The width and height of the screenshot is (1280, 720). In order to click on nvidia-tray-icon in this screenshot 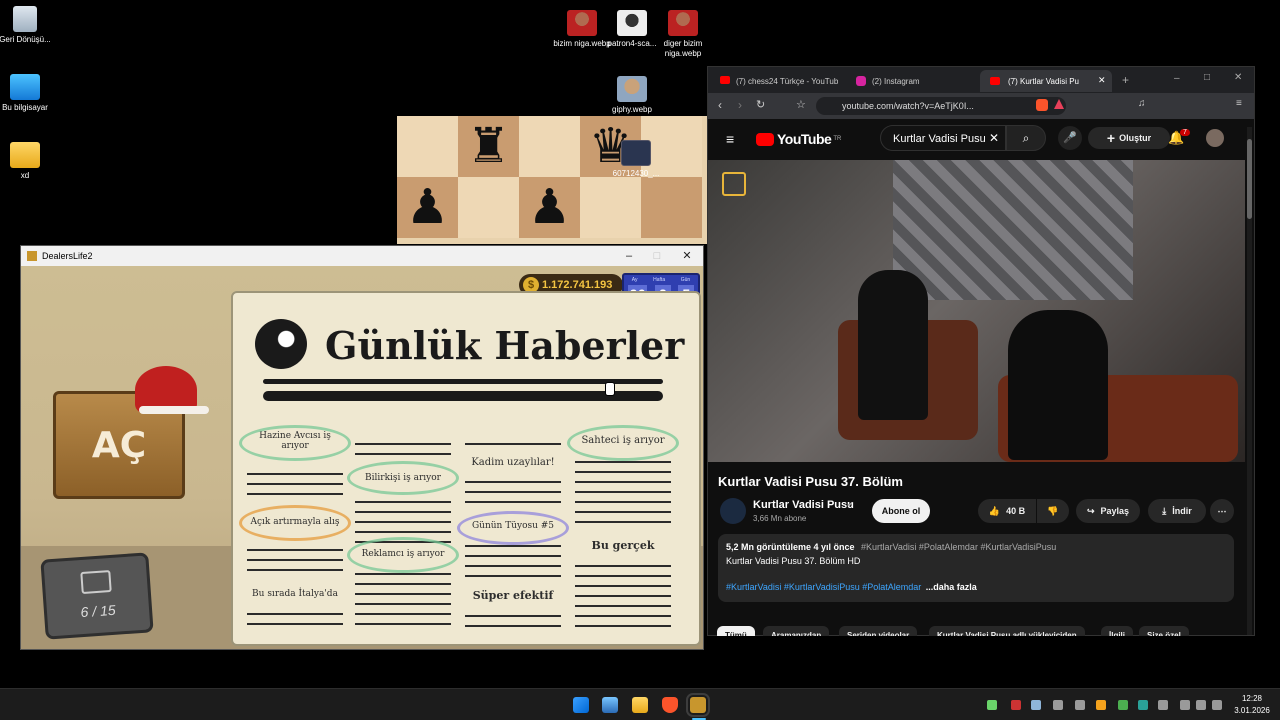, I will do `click(992, 705)`.